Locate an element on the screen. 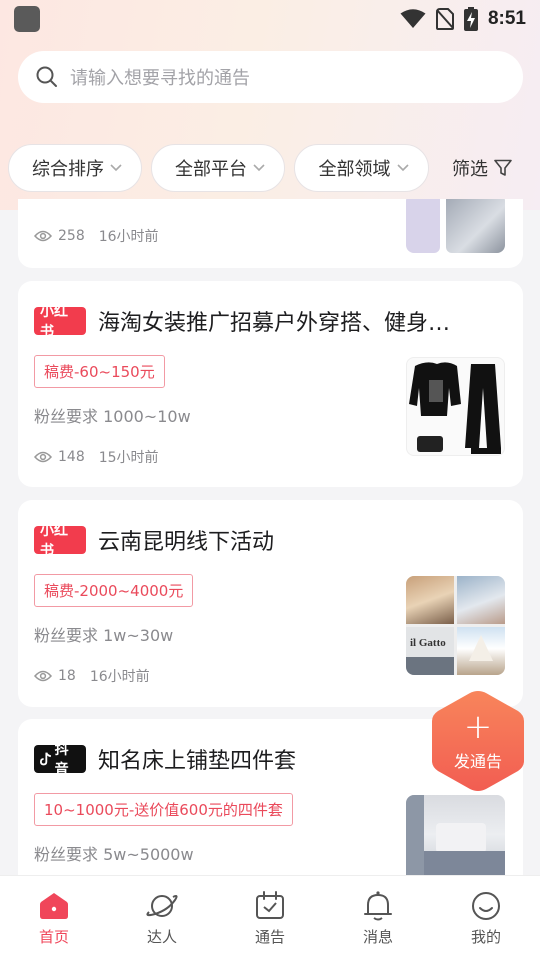  view-count: 18 is located at coordinates (67, 676).